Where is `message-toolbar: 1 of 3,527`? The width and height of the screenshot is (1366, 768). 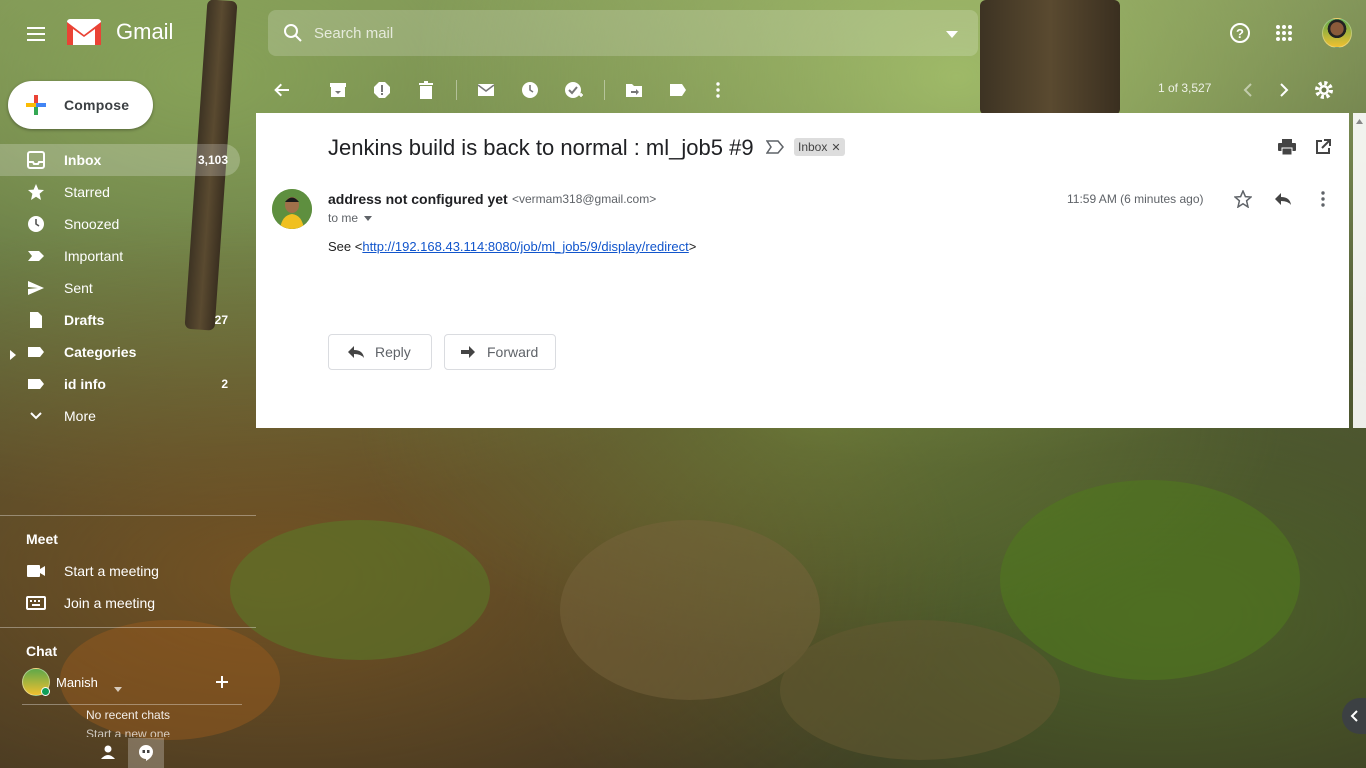 message-toolbar: 1 of 3,527 is located at coordinates (811, 90).